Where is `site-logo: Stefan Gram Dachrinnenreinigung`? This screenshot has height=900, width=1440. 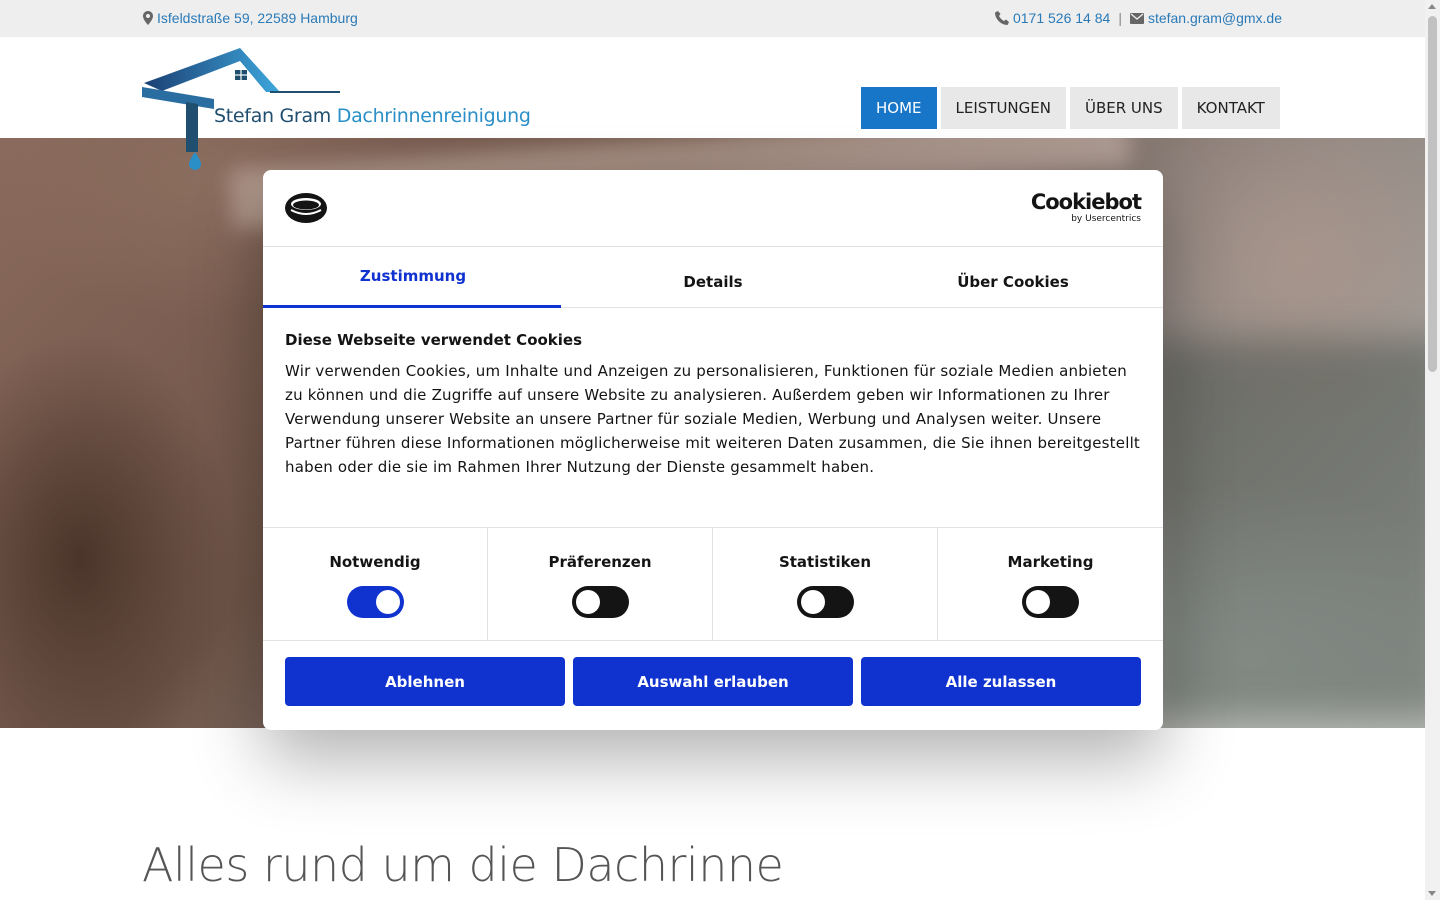 site-logo: Stefan Gram Dachrinnenreinigung is located at coordinates (336, 109).